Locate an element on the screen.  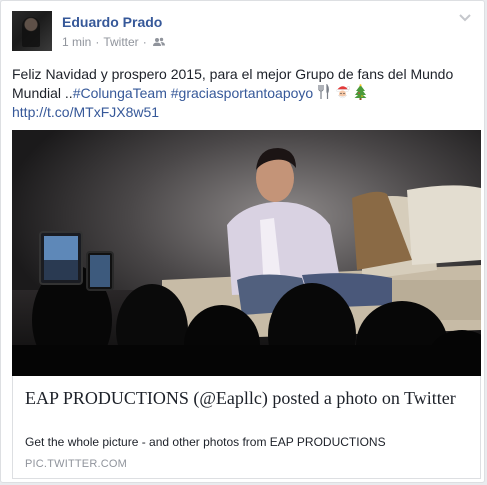
chevron-down-icon is located at coordinates (465, 18).